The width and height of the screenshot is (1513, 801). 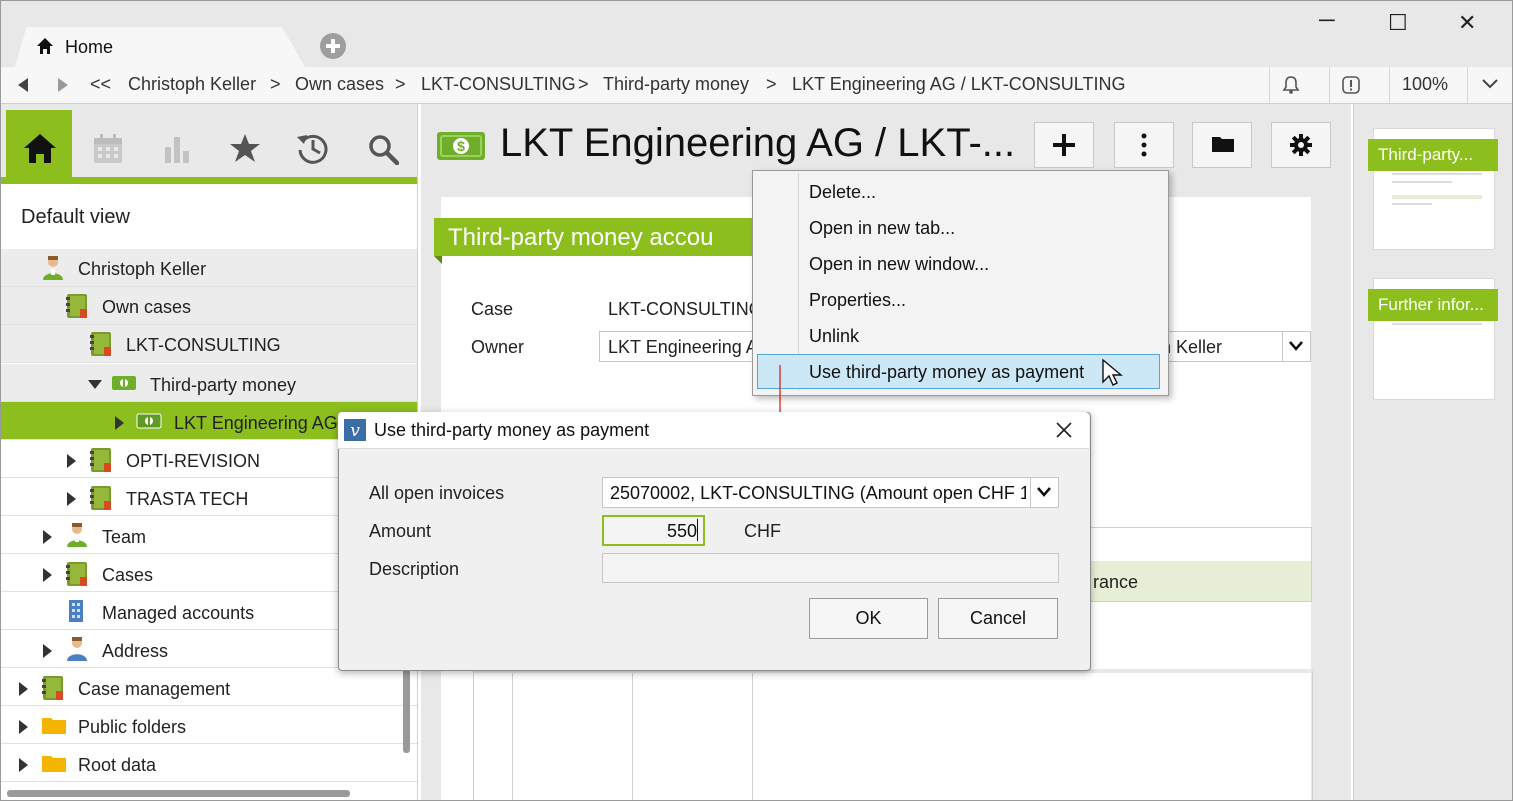 I want to click on tree-label: Own cases, so click(x=147, y=307).